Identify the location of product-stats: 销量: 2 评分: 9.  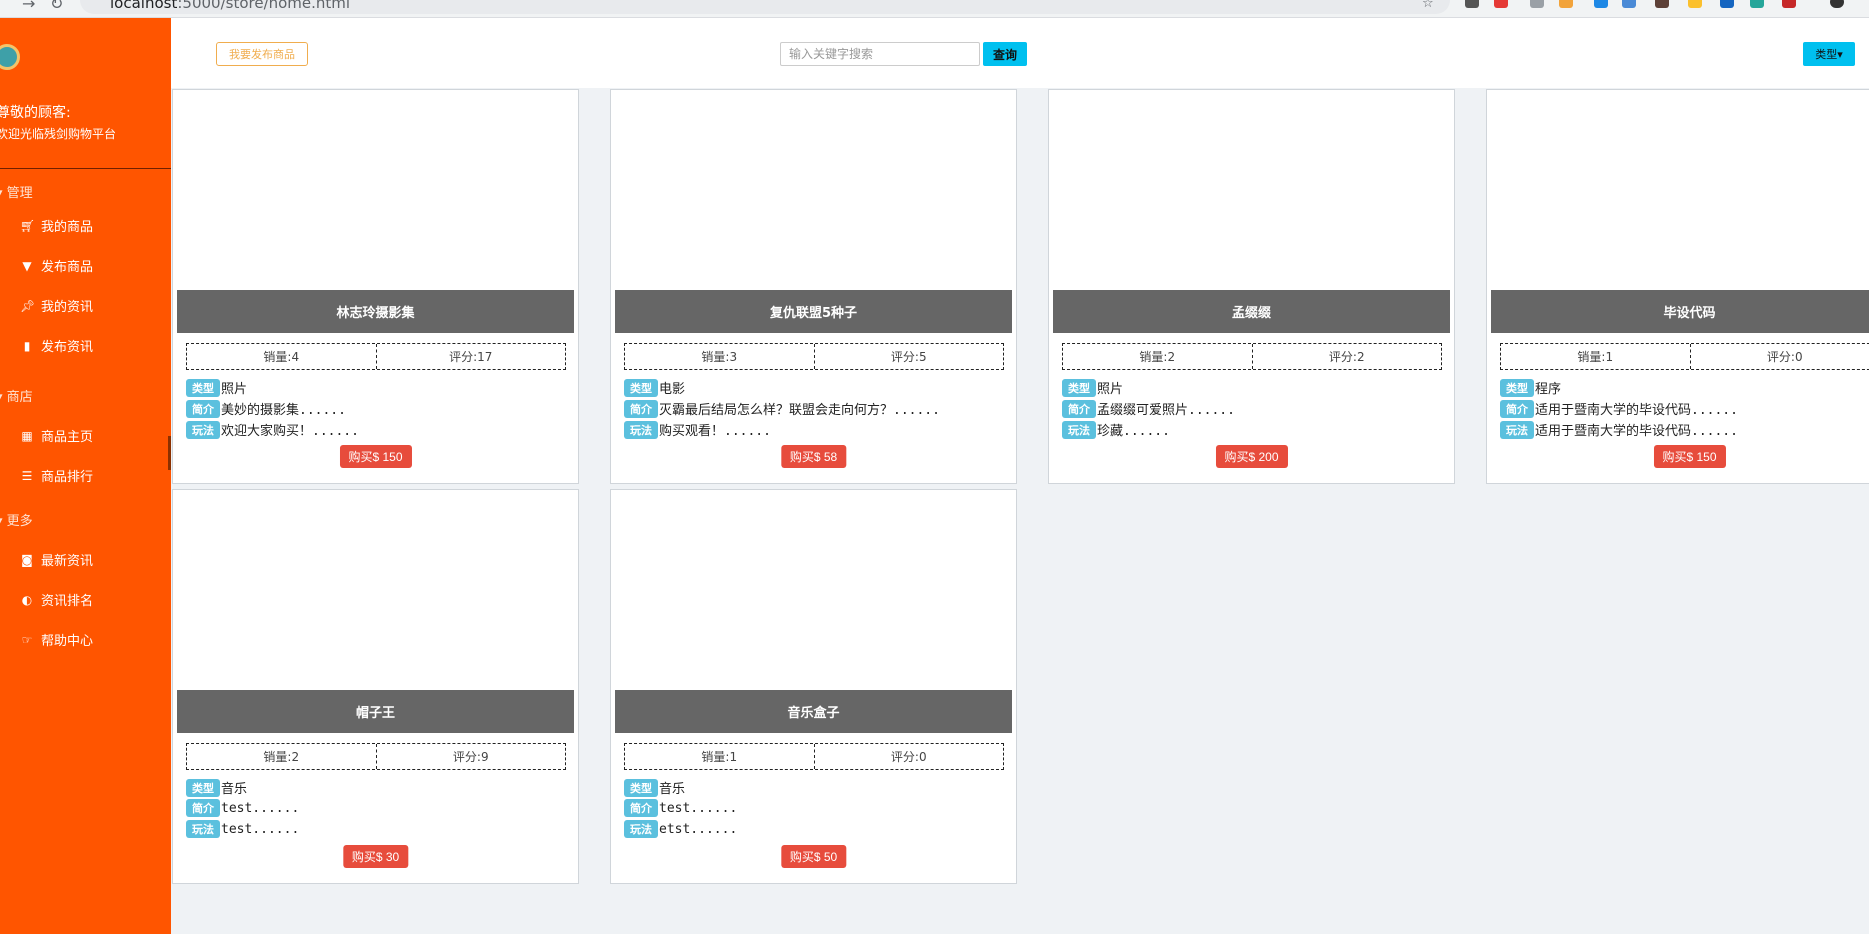
(376, 756).